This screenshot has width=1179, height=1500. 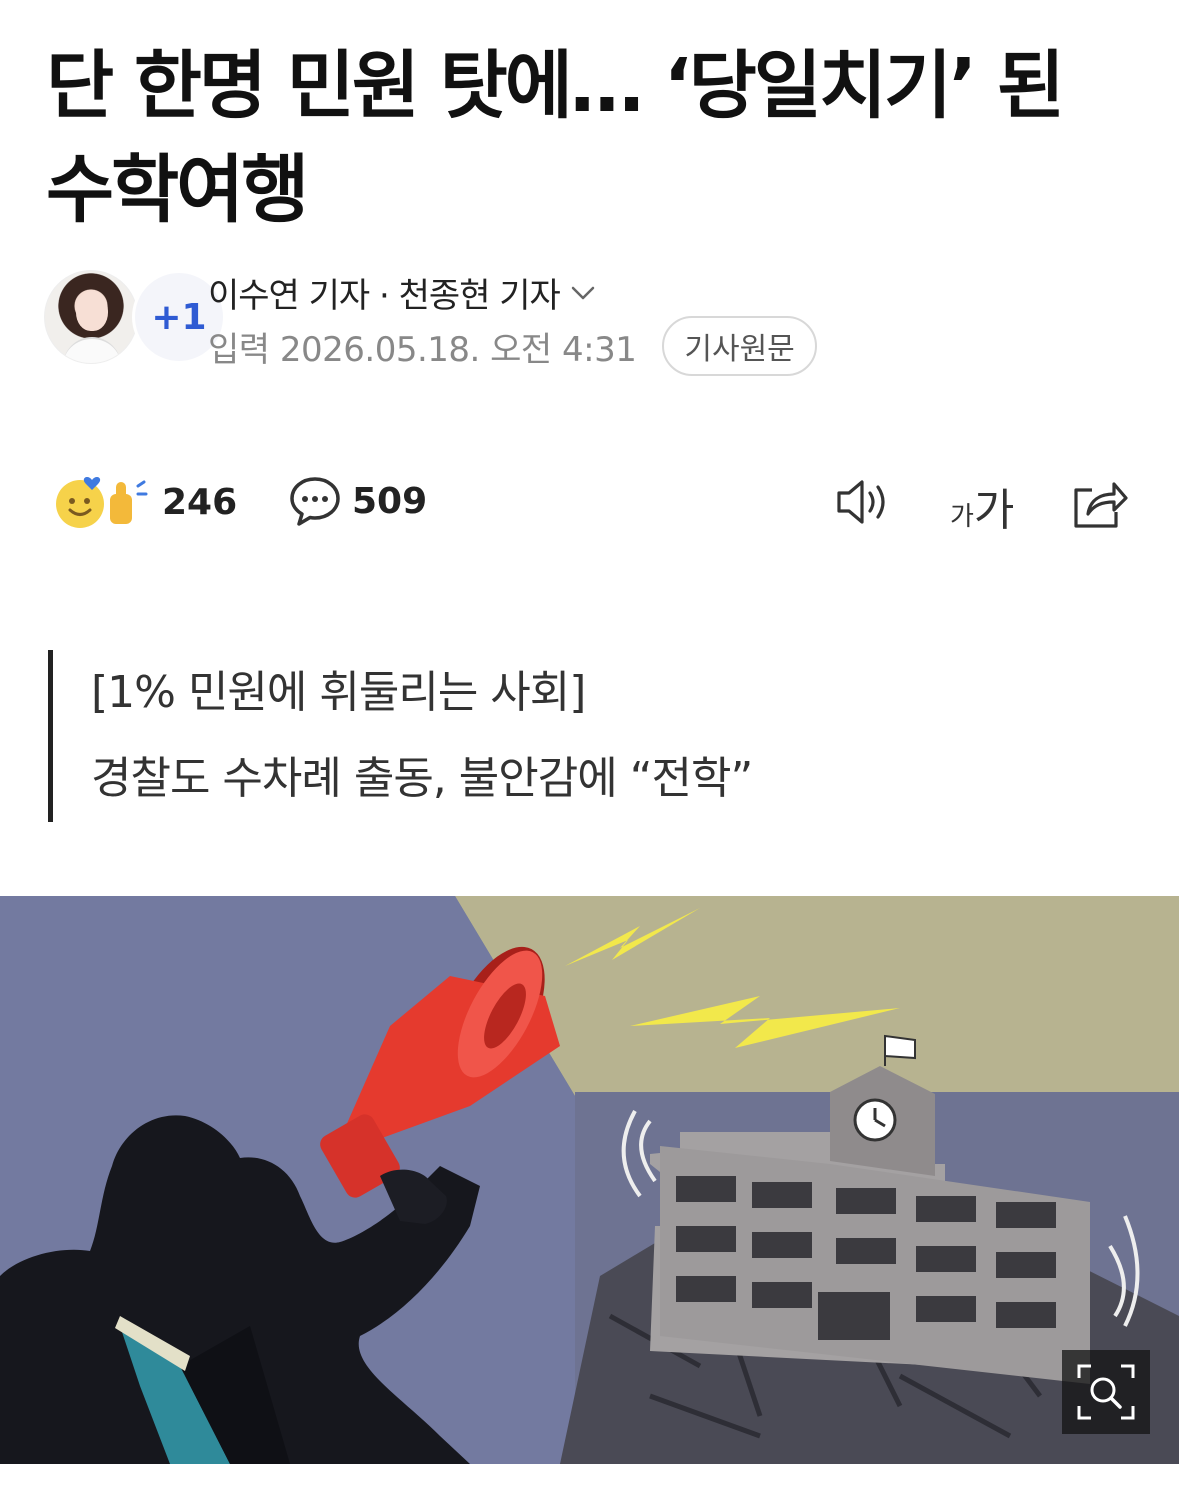 I want to click on headline-line-2: 수학여행, so click(x=177, y=190).